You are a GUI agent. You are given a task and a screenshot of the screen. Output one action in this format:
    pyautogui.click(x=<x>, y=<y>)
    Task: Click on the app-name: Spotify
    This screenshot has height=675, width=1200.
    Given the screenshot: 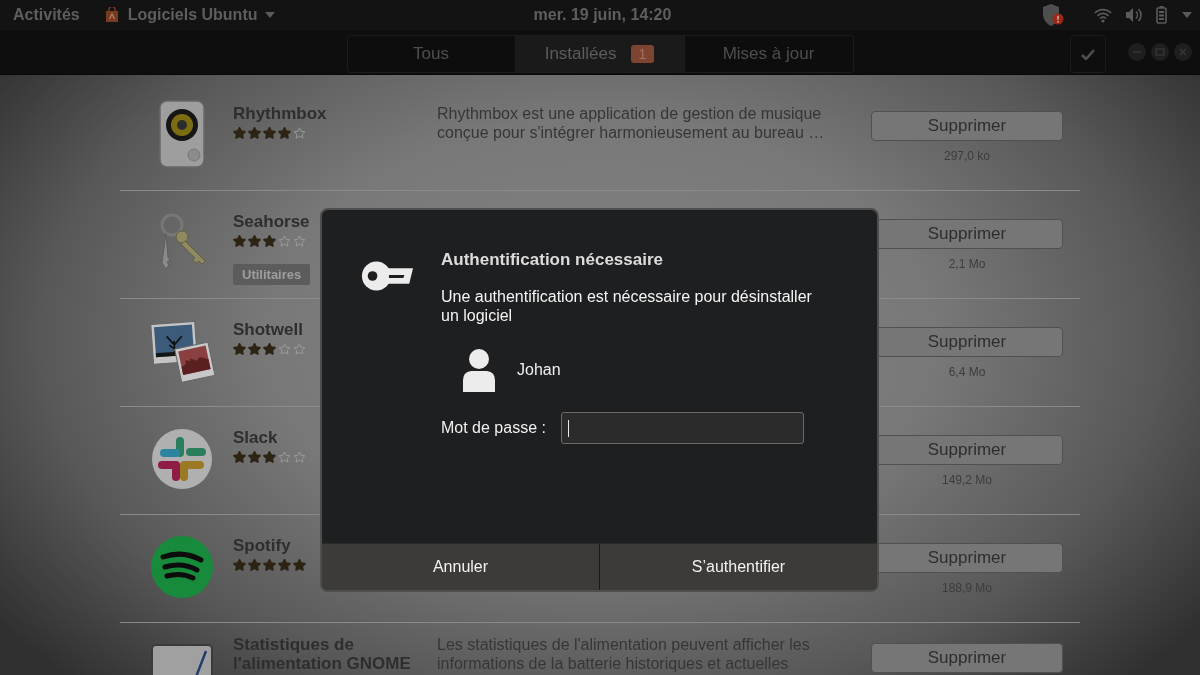 What is the action you would take?
    pyautogui.click(x=262, y=545)
    